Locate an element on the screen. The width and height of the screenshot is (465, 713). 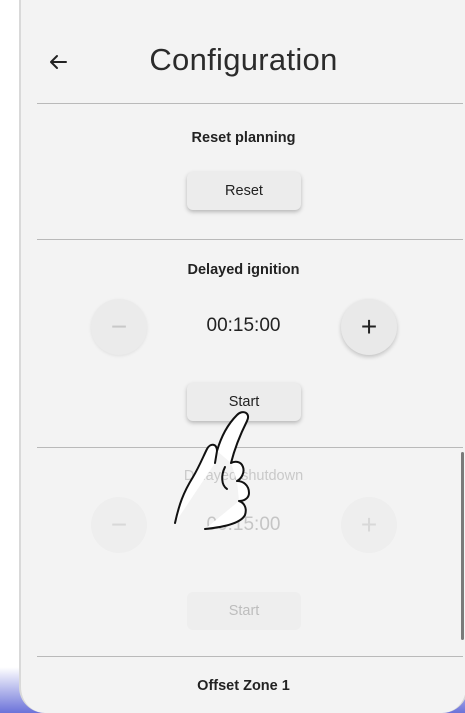
offset-zone-title: Offset Zone 1 is located at coordinates (243, 686).